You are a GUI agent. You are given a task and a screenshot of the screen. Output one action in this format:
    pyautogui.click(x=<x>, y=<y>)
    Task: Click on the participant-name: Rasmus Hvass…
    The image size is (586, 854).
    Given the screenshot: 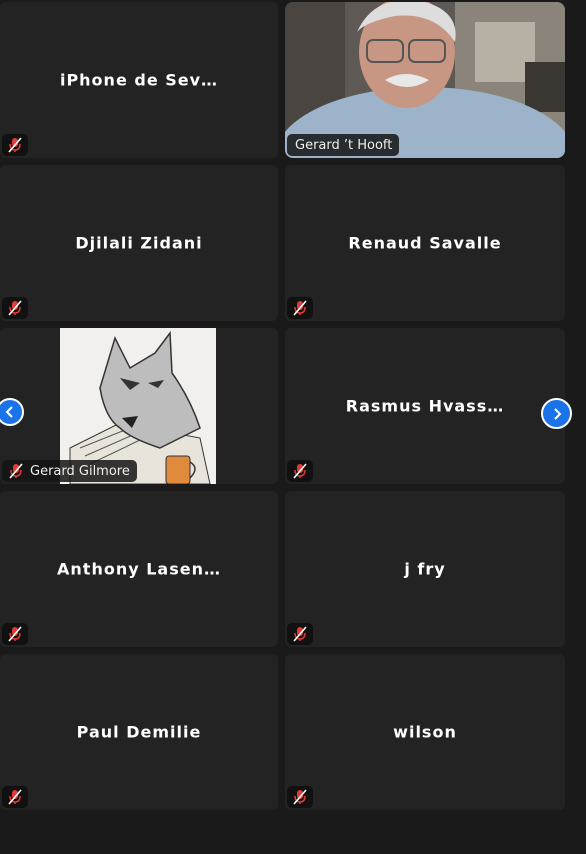 What is the action you would take?
    pyautogui.click(x=425, y=406)
    